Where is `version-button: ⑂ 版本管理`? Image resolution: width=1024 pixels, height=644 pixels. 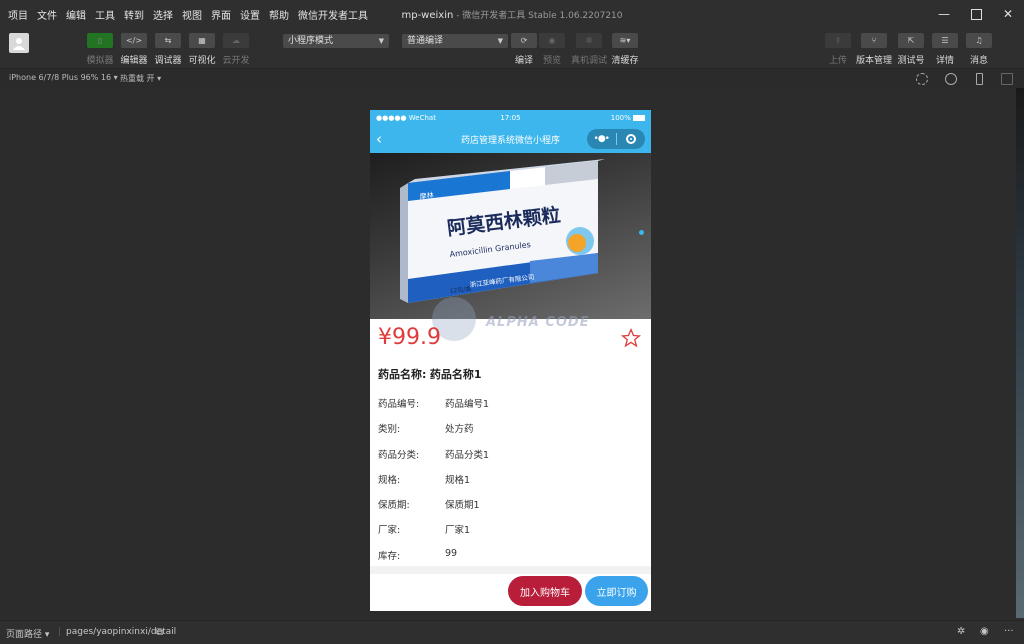
version-button: ⑂ 版本管理 is located at coordinates (874, 49).